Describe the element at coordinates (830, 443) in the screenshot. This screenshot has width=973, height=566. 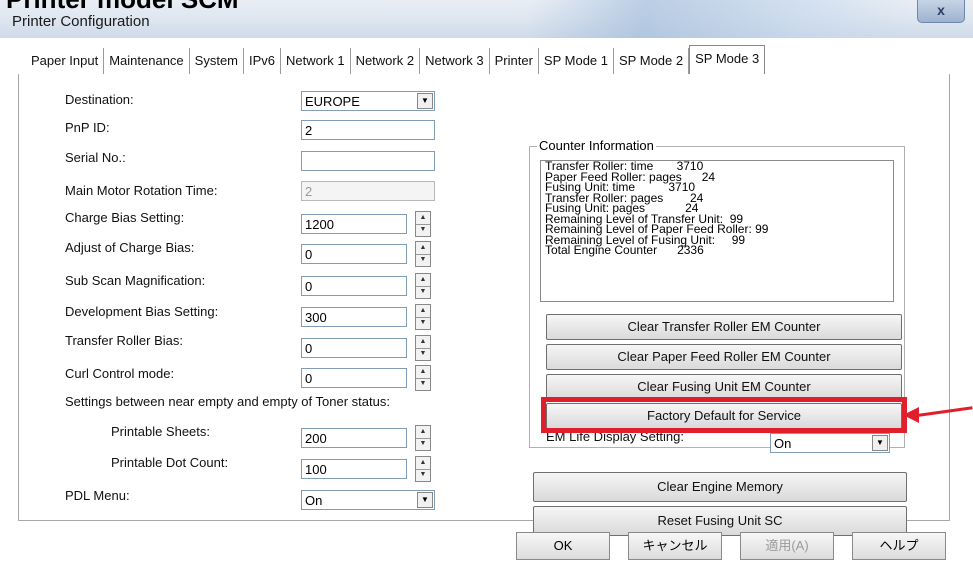
I see `em-life-select: On ▼` at that location.